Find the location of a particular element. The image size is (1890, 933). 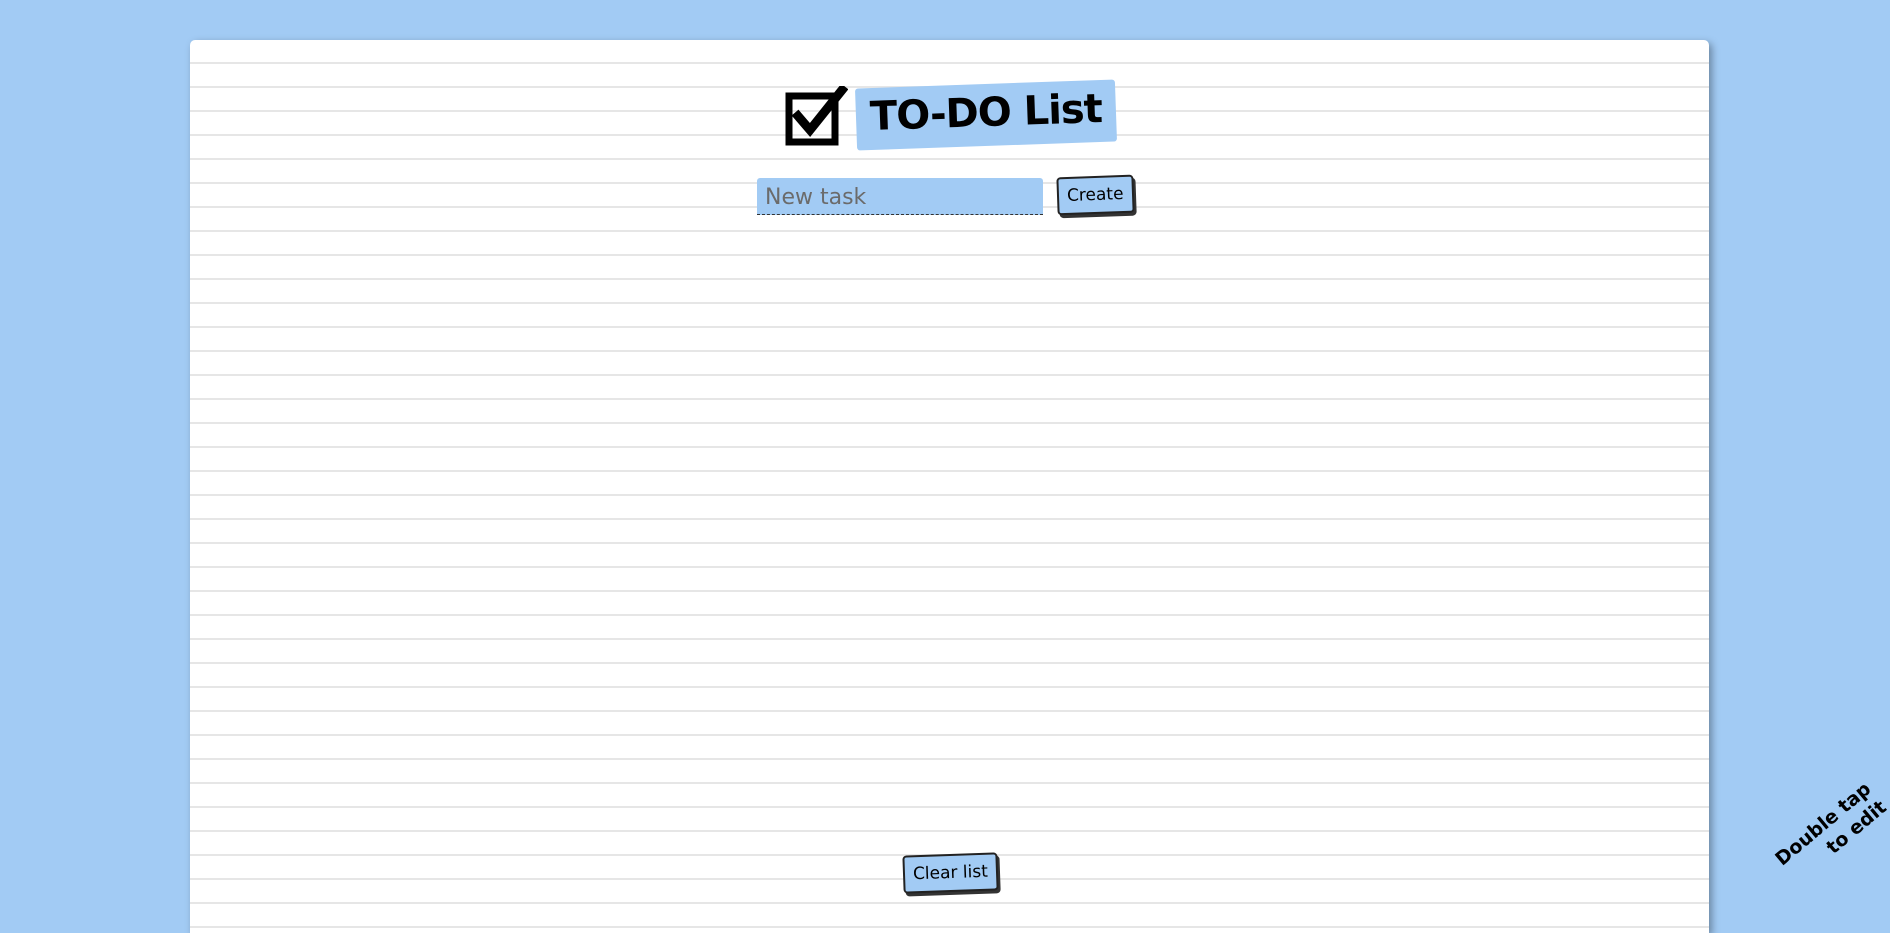

clear-list-button: Clear list is located at coordinates (950, 873).